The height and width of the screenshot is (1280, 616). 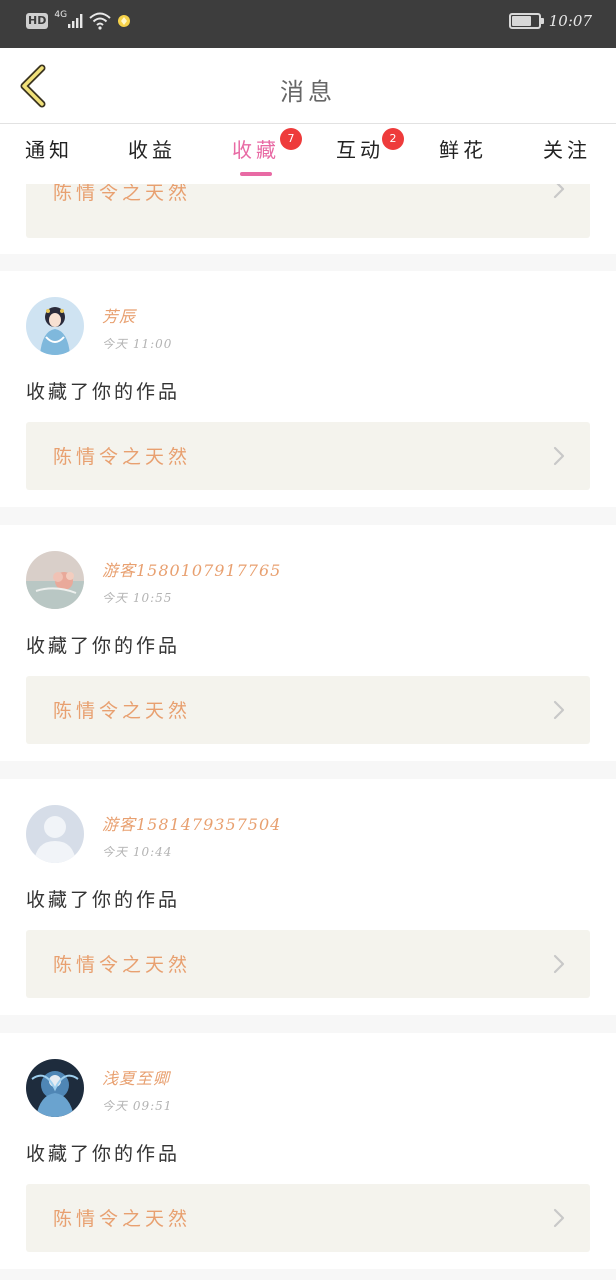 I want to click on hd-badge: HD, so click(x=37, y=21).